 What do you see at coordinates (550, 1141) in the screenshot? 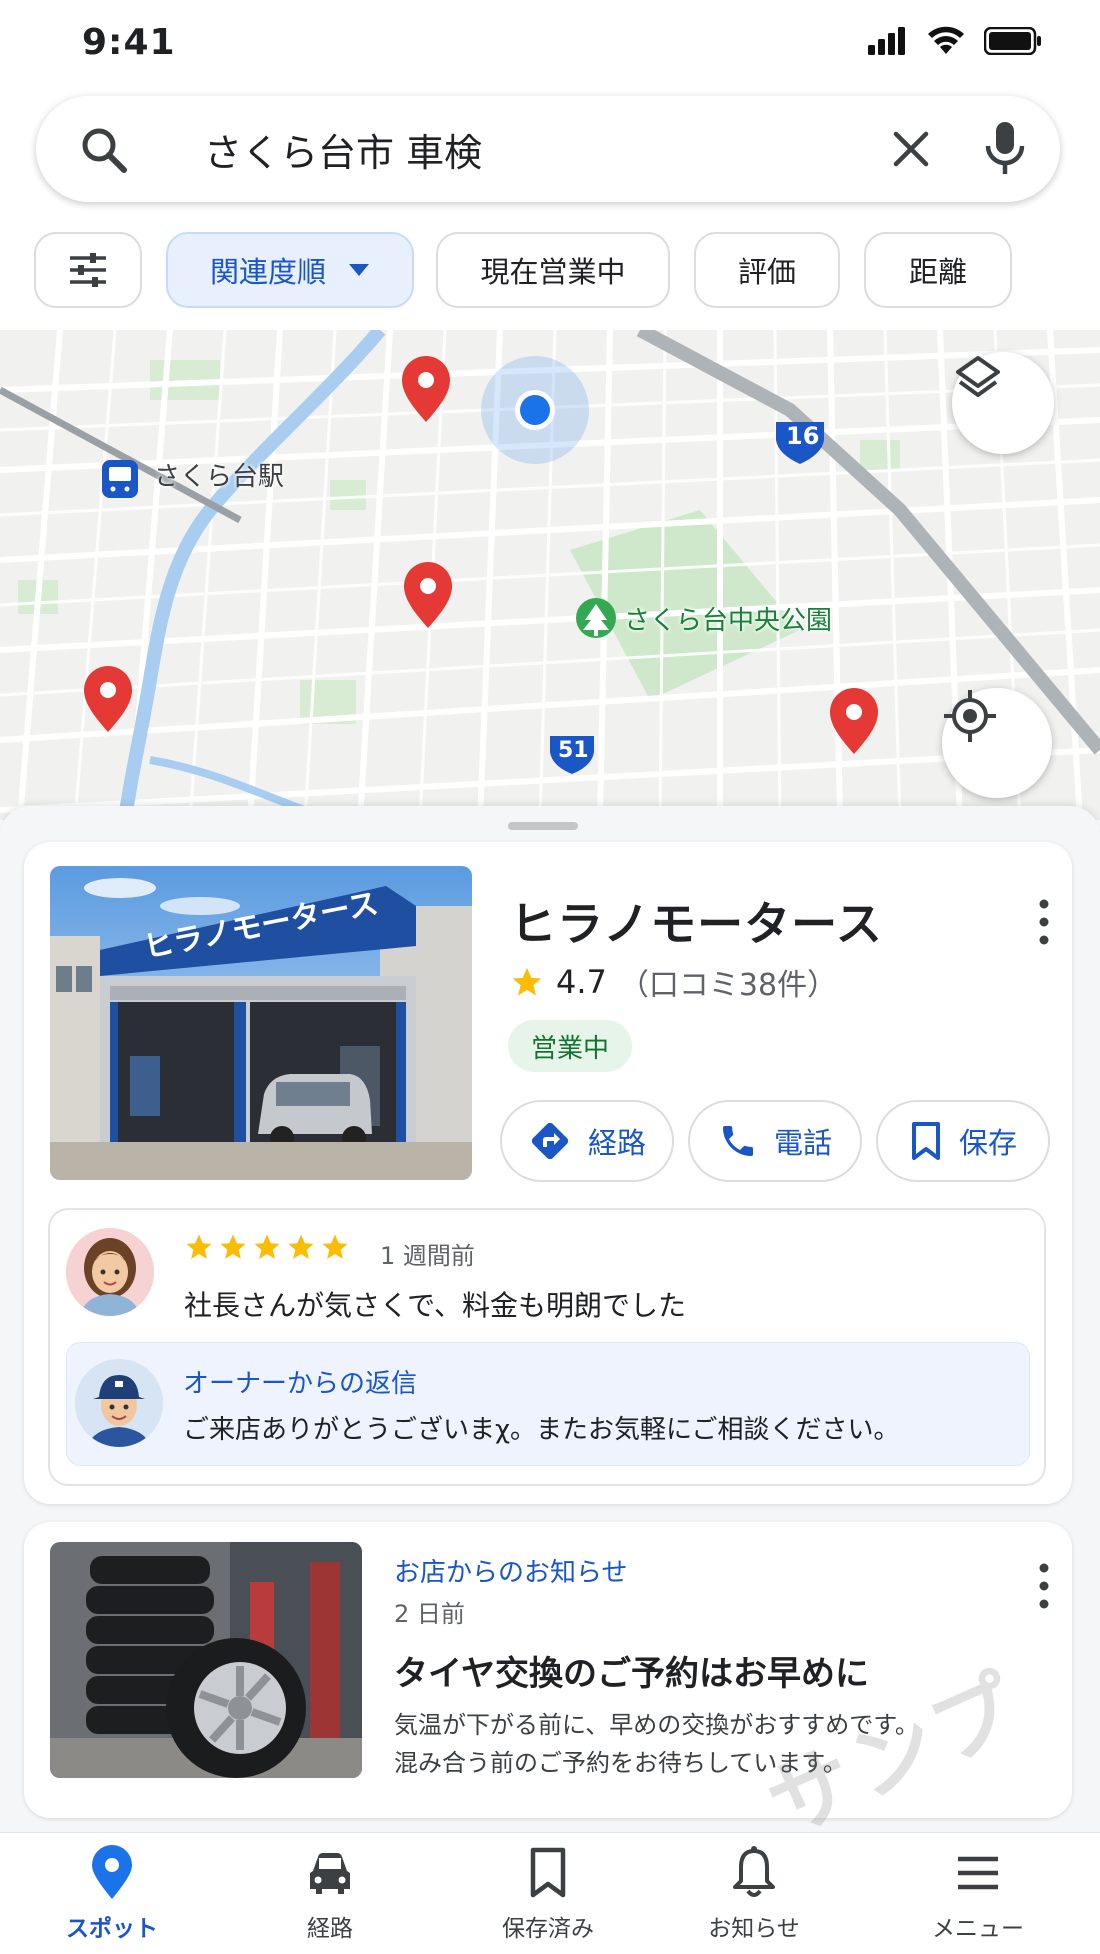
I see `directions-icon` at bounding box center [550, 1141].